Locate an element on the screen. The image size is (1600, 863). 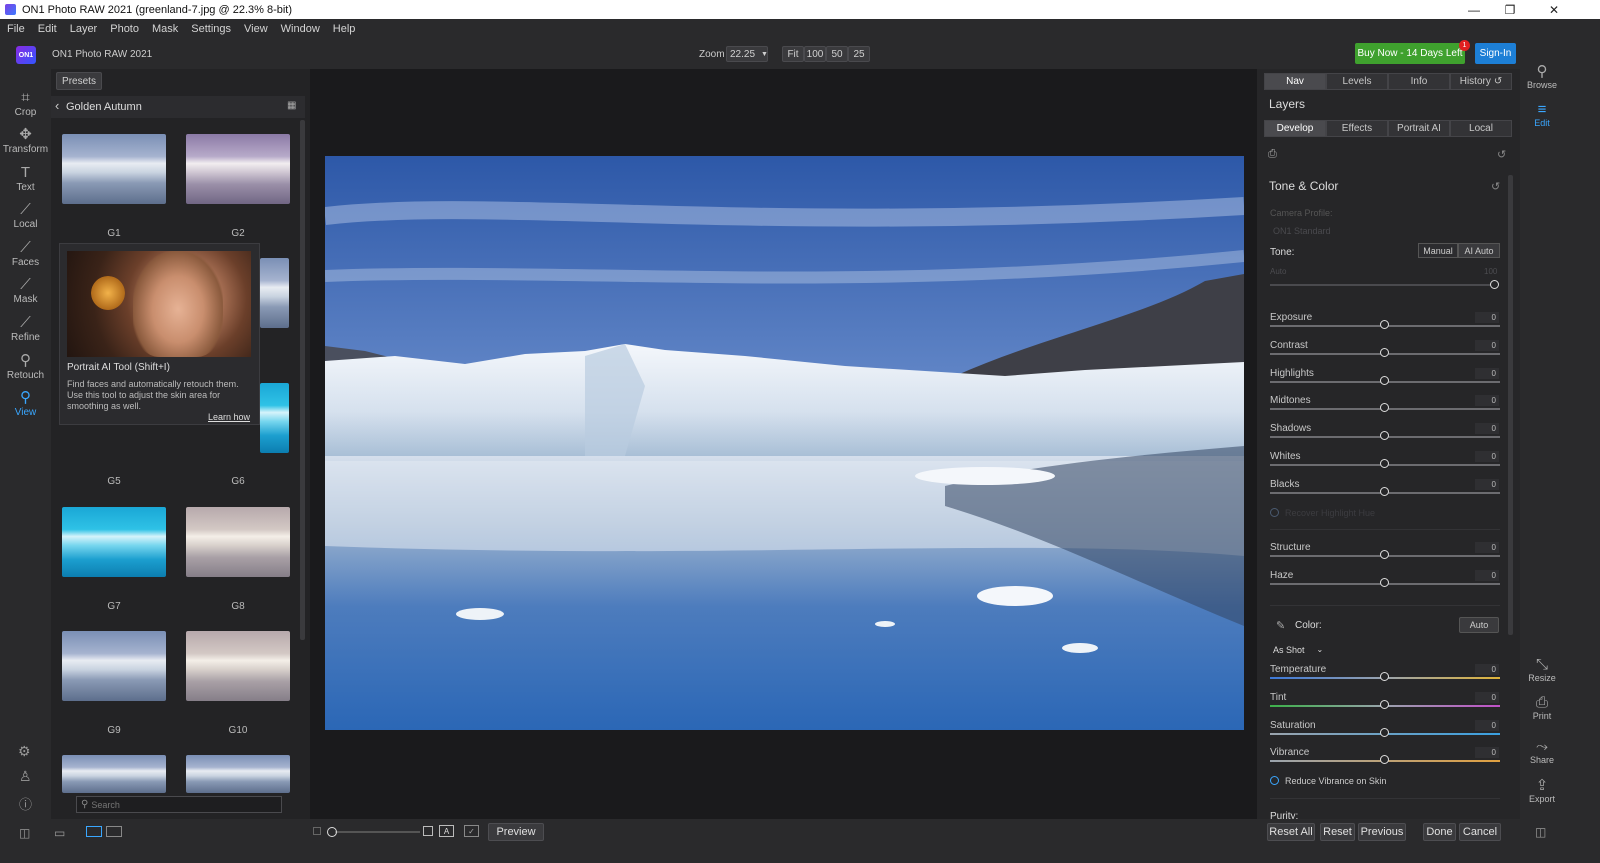
module-edit: ≡ Edit is located at coordinates (1542, 114).